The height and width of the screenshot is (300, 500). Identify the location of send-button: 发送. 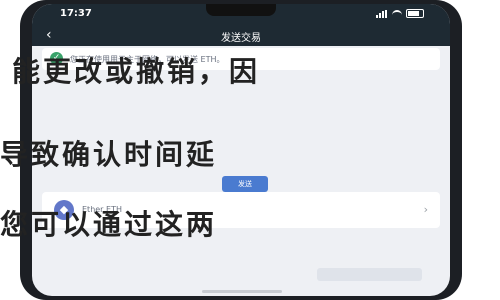
(245, 184).